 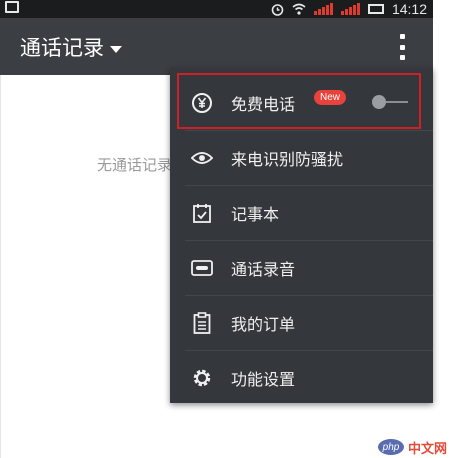 What do you see at coordinates (301, 377) in the screenshot?
I see `menu-item-settings: 功能设置` at bounding box center [301, 377].